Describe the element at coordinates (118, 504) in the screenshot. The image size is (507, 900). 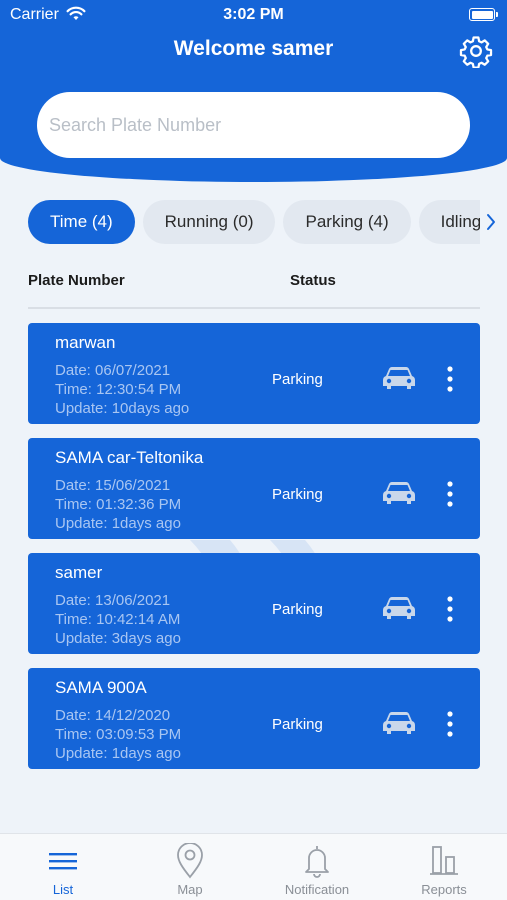
I see `vehicle-time: Time: 01:32:36 PM` at that location.